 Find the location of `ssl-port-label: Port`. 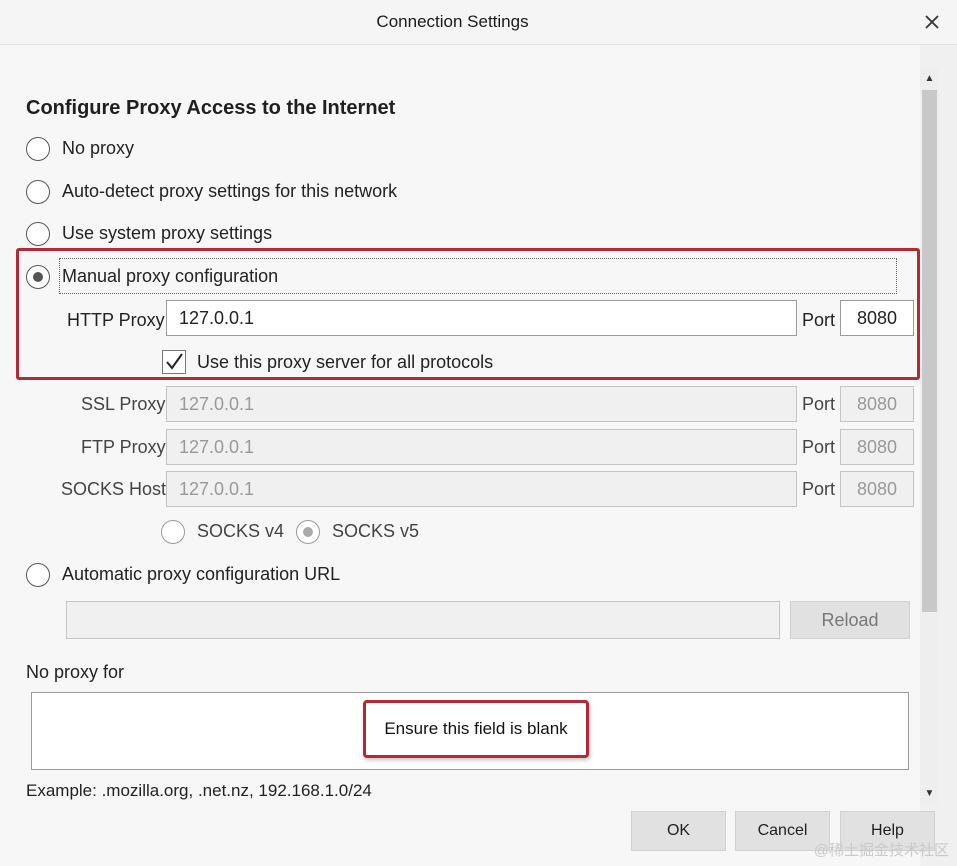

ssl-port-label: Port is located at coordinates (819, 404).